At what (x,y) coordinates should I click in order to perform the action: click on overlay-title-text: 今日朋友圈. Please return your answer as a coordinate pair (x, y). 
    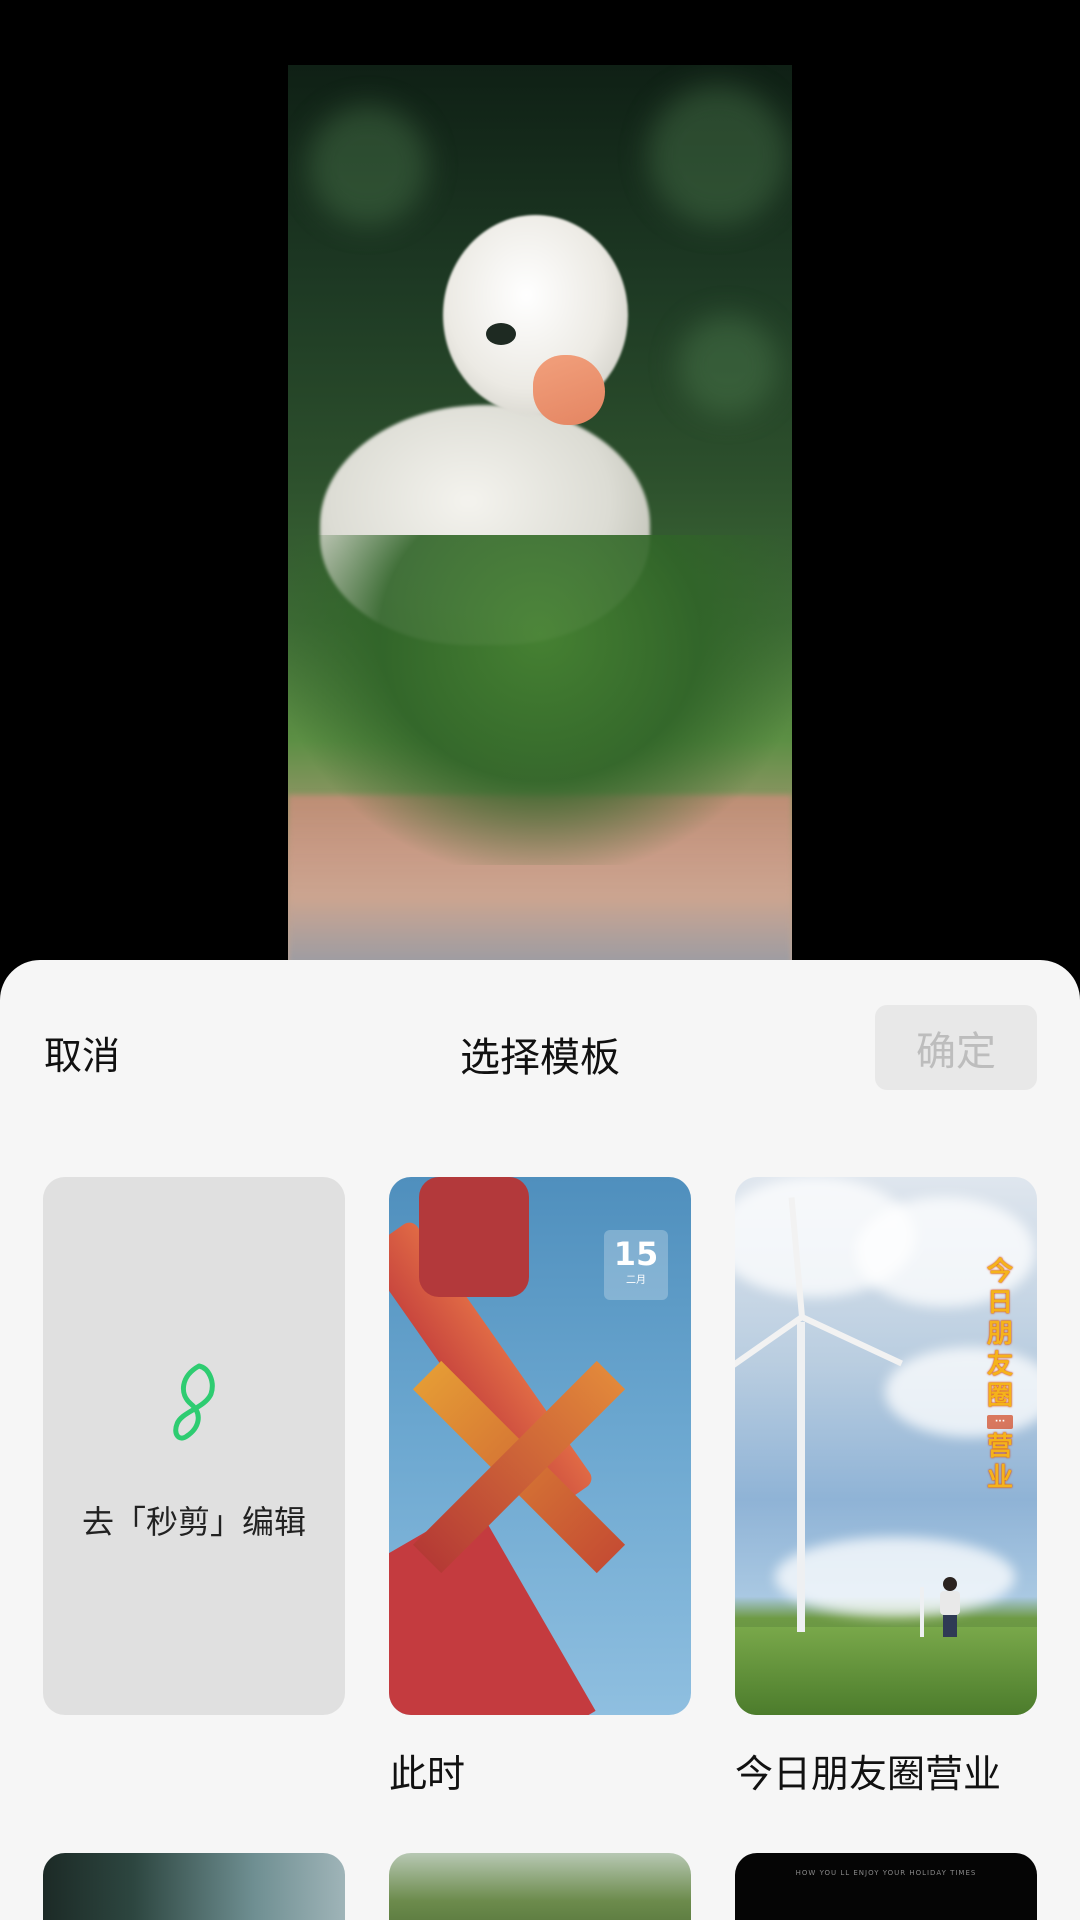
    Looking at the image, I should click on (999, 1334).